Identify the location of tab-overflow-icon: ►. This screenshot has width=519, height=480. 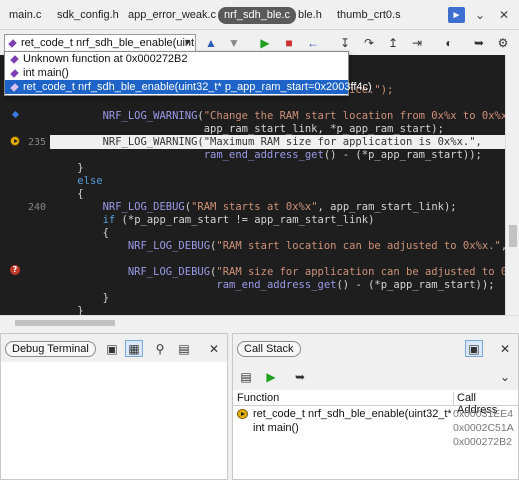
(456, 15).